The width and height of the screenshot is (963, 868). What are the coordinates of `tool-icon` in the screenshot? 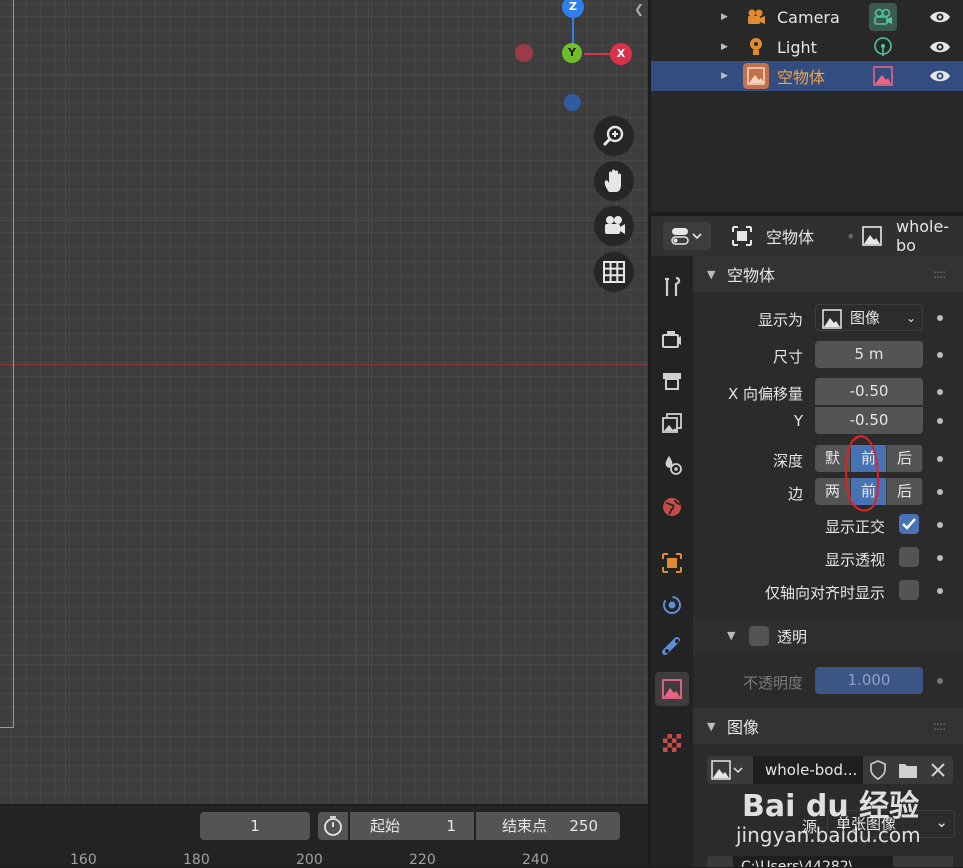 It's located at (673, 286).